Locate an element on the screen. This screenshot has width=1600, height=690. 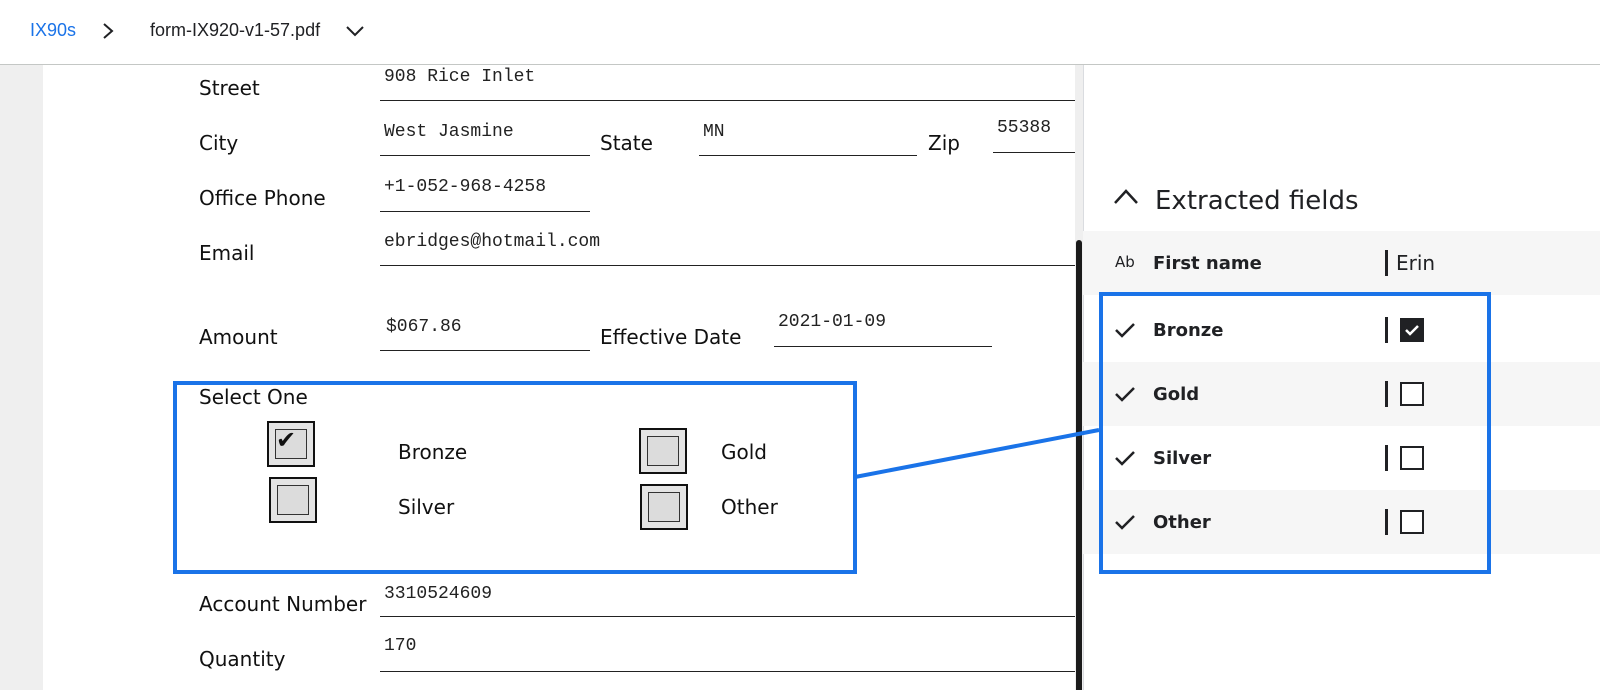
email-value: ebridges@hotmail.com is located at coordinates (492, 242).